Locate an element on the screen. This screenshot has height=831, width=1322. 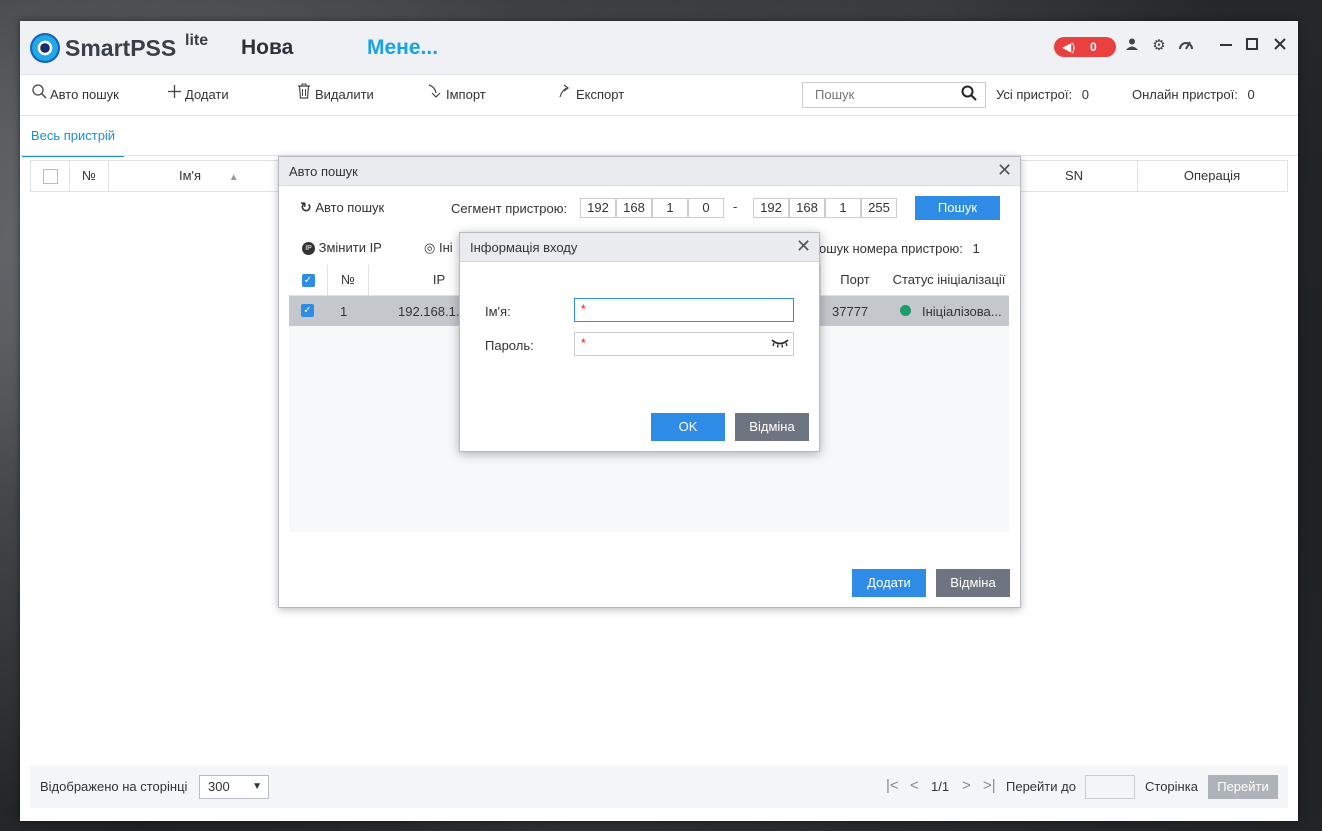
goto-page-input is located at coordinates (1110, 787).